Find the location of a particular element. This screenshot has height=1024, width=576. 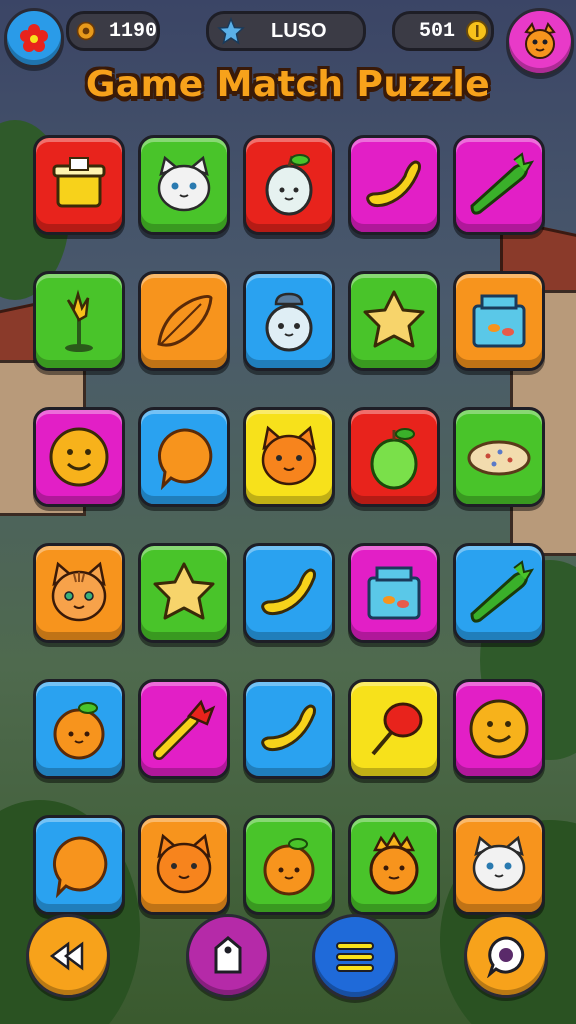

score-counter: 501 is located at coordinates (443, 31).